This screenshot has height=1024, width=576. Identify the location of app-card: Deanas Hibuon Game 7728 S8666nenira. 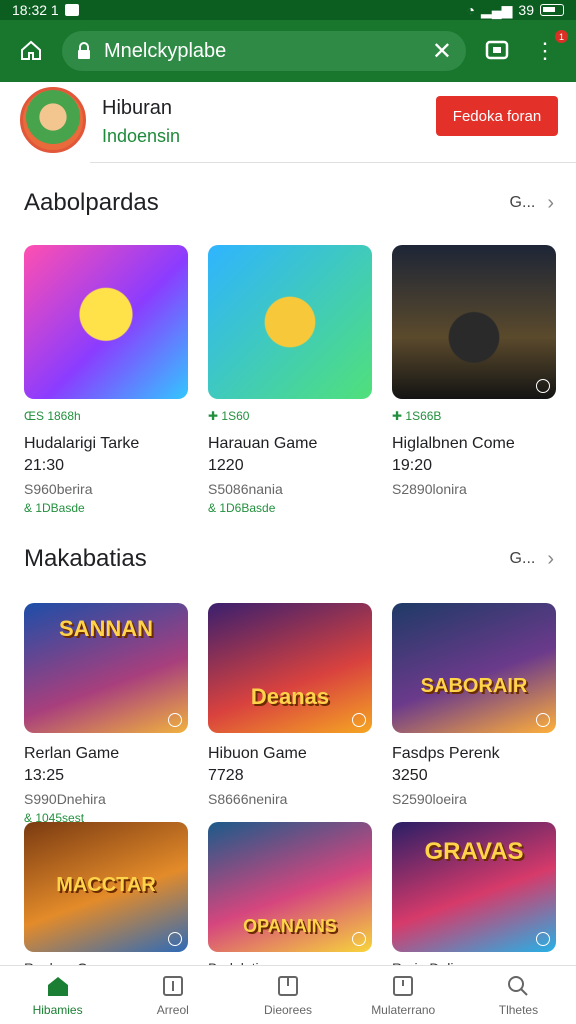
(290, 714).